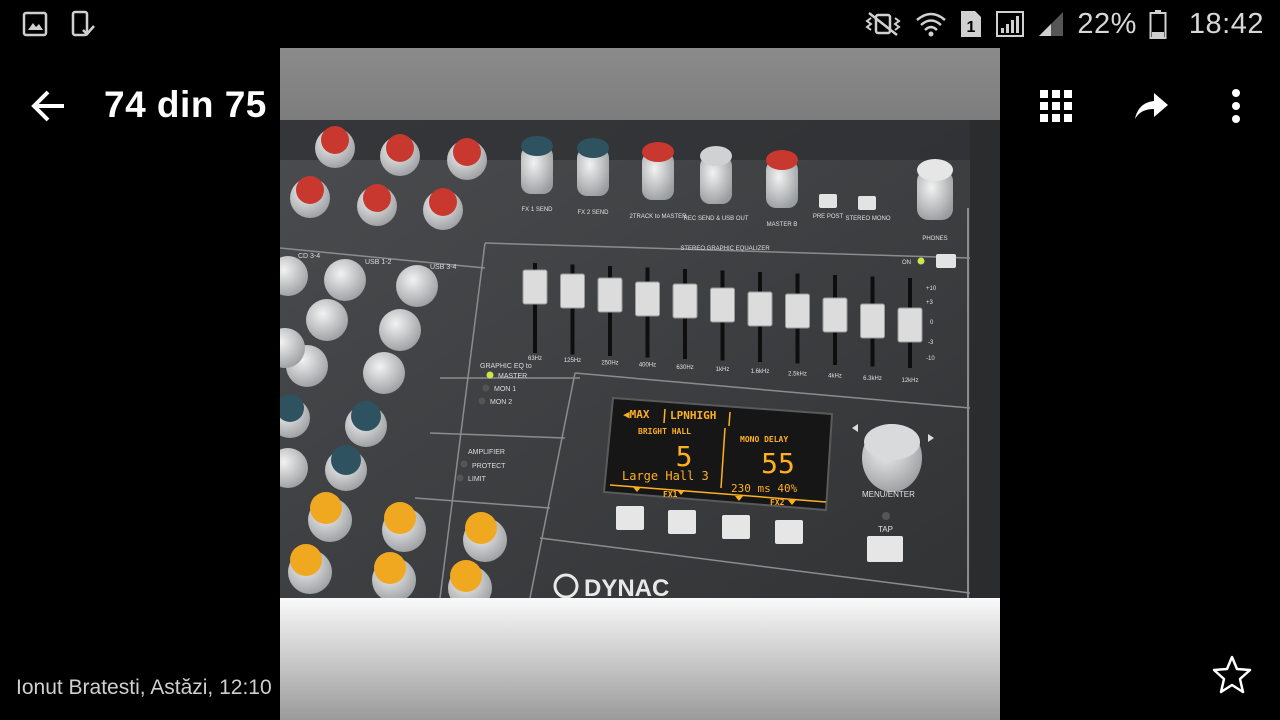 The height and width of the screenshot is (720, 1280). I want to click on eq-band-label: 1.6kHz, so click(760, 372).